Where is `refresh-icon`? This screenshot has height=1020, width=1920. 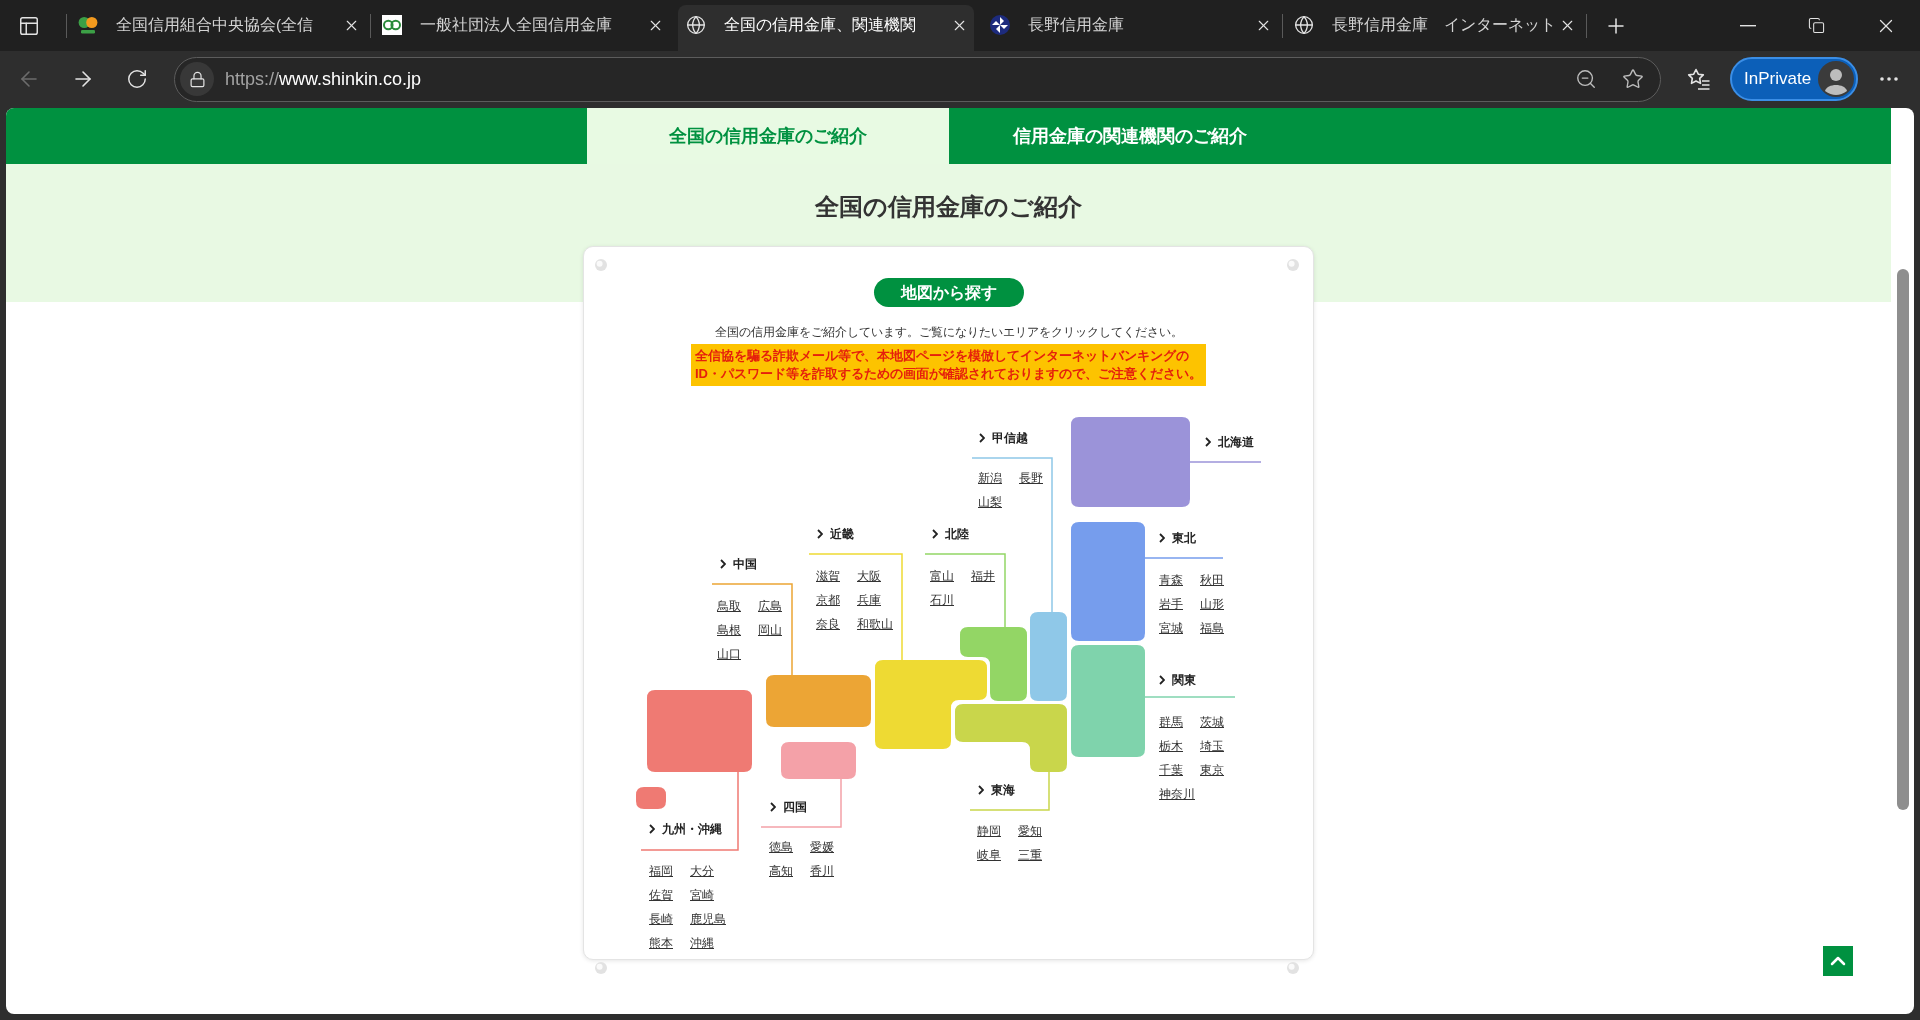 refresh-icon is located at coordinates (137, 79).